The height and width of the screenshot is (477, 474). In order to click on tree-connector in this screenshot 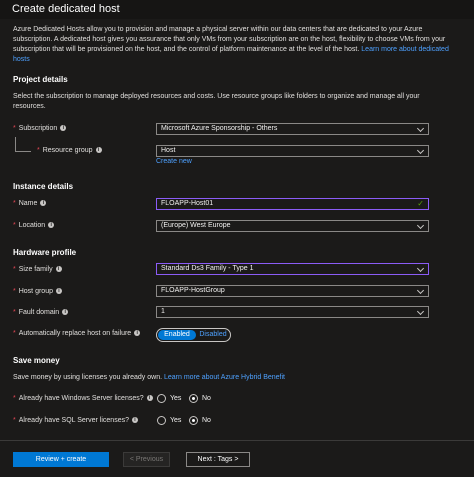, I will do `click(23, 144)`.